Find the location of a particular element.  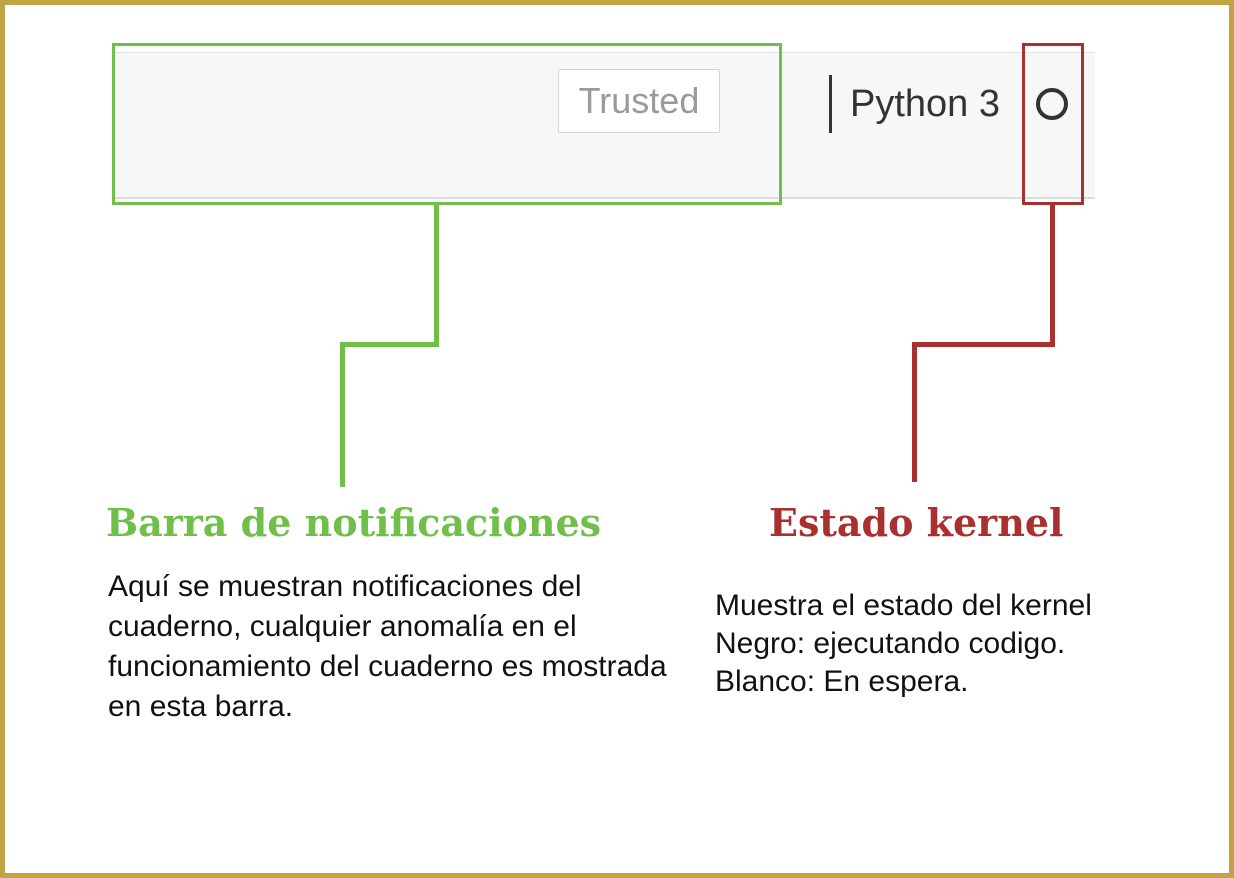

kernel-status-highlight-box is located at coordinates (1053, 124).